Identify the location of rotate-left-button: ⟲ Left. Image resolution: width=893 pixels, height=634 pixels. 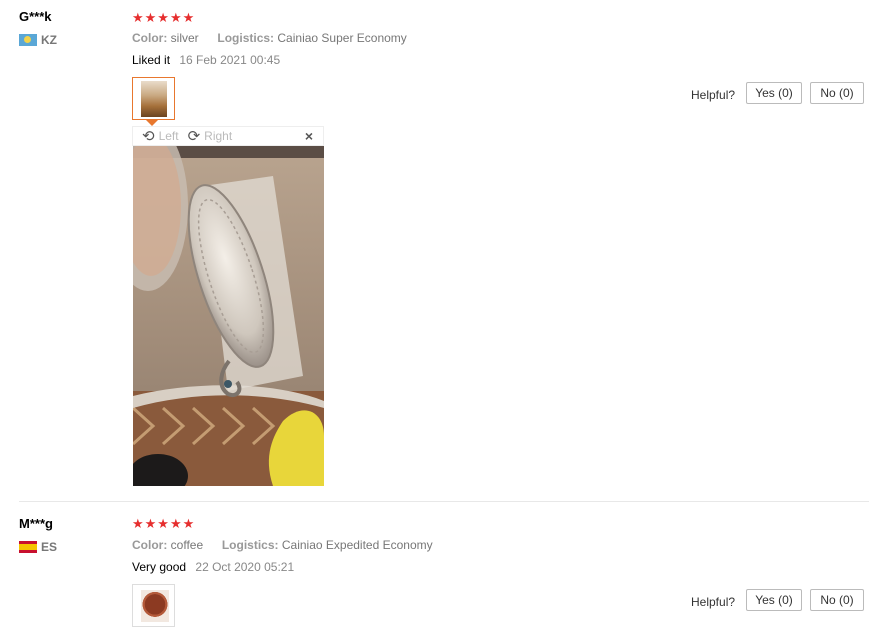
(160, 136).